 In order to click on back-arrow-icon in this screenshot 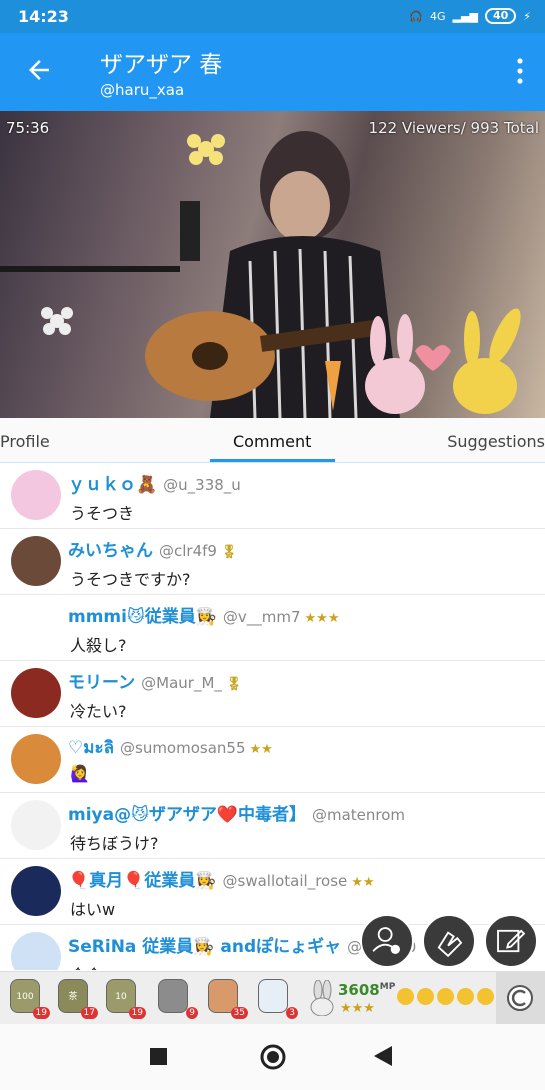, I will do `click(39, 70)`.